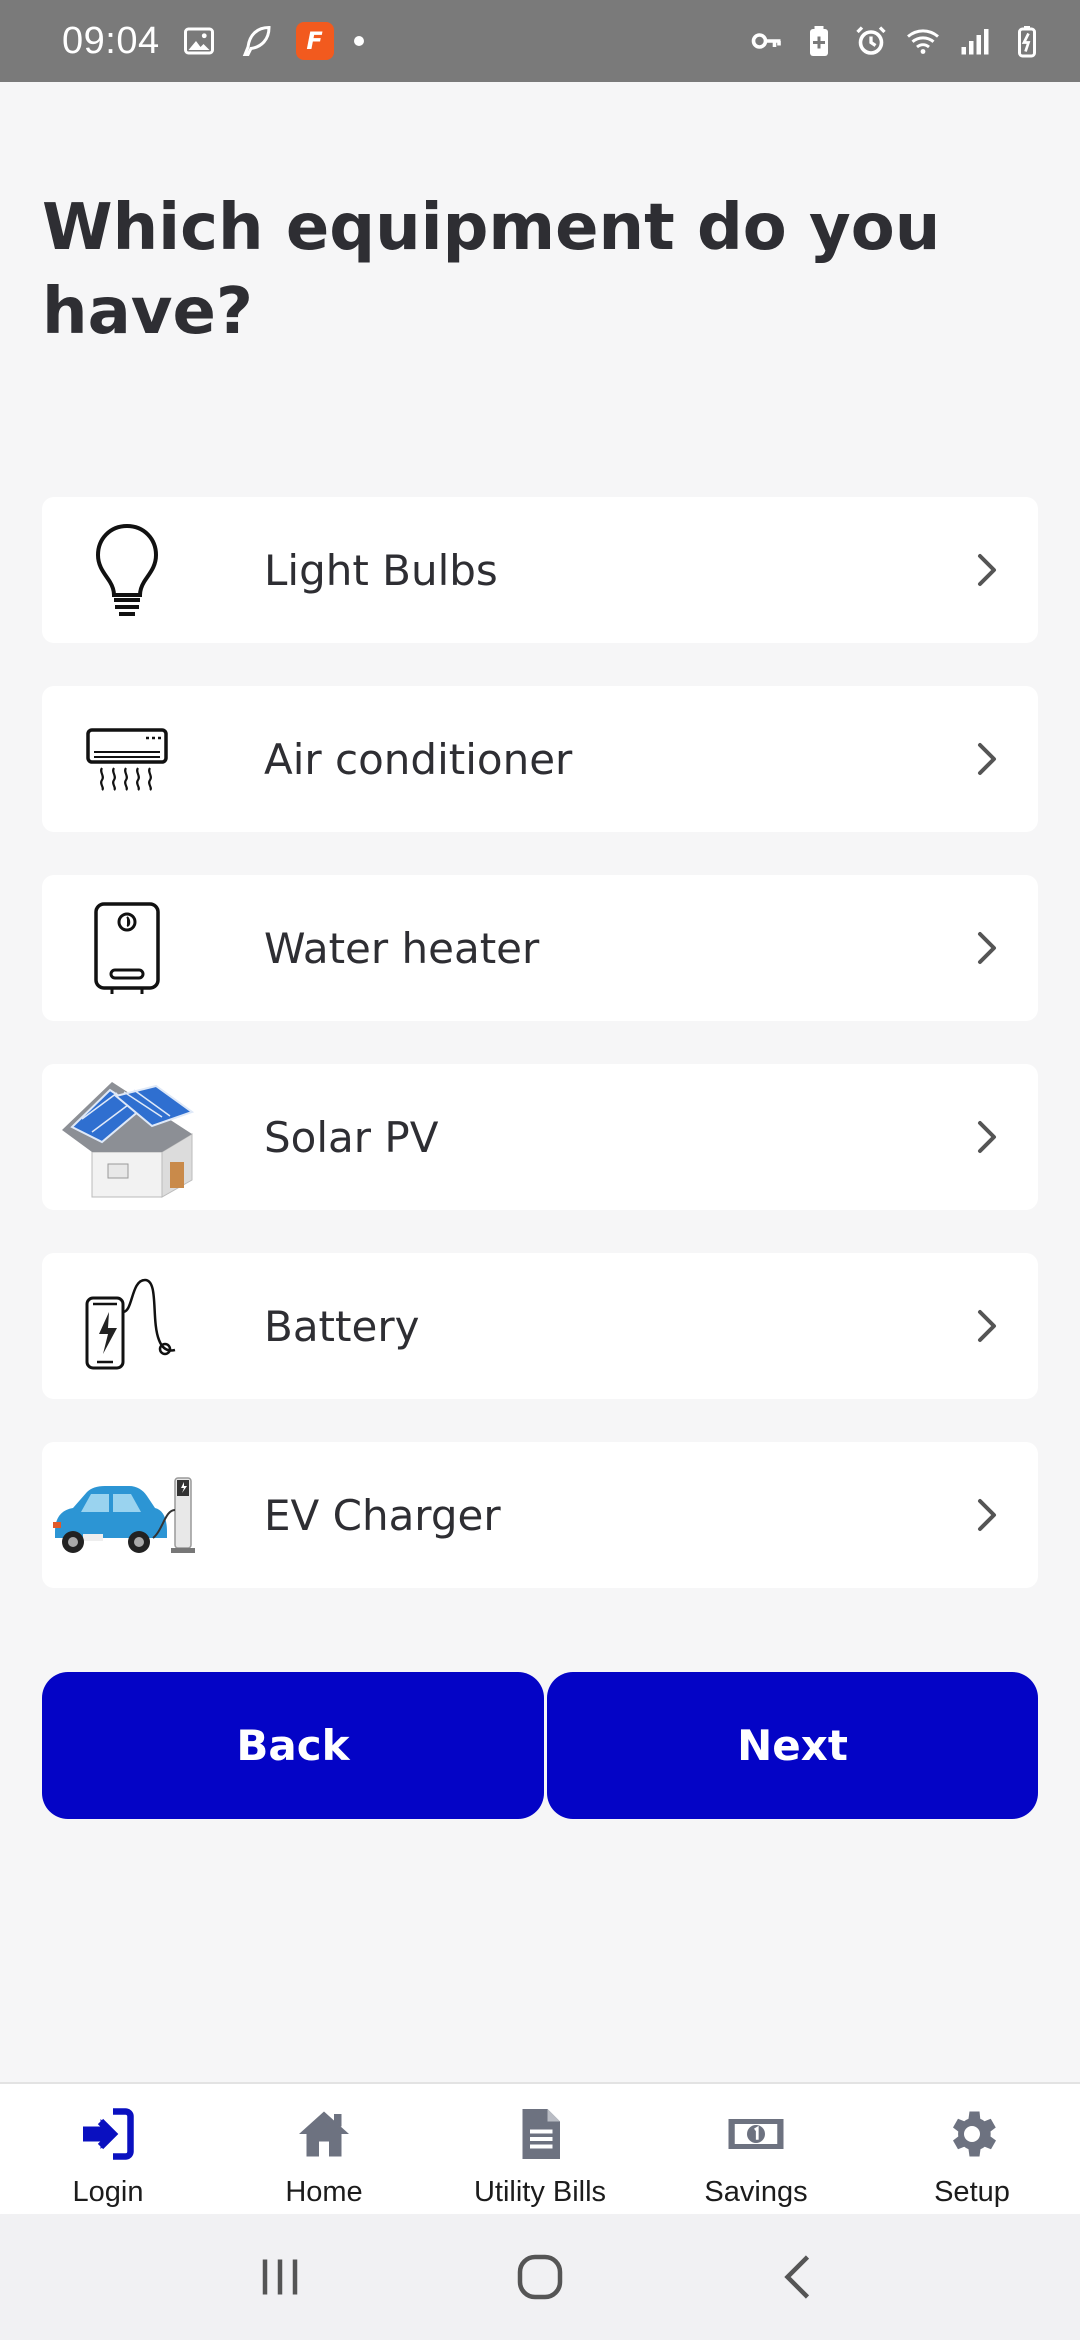 This screenshot has height=2340, width=1080. I want to click on bottom-nav: Login Home Utility Bills Savings Setup, so click(540, 2148).